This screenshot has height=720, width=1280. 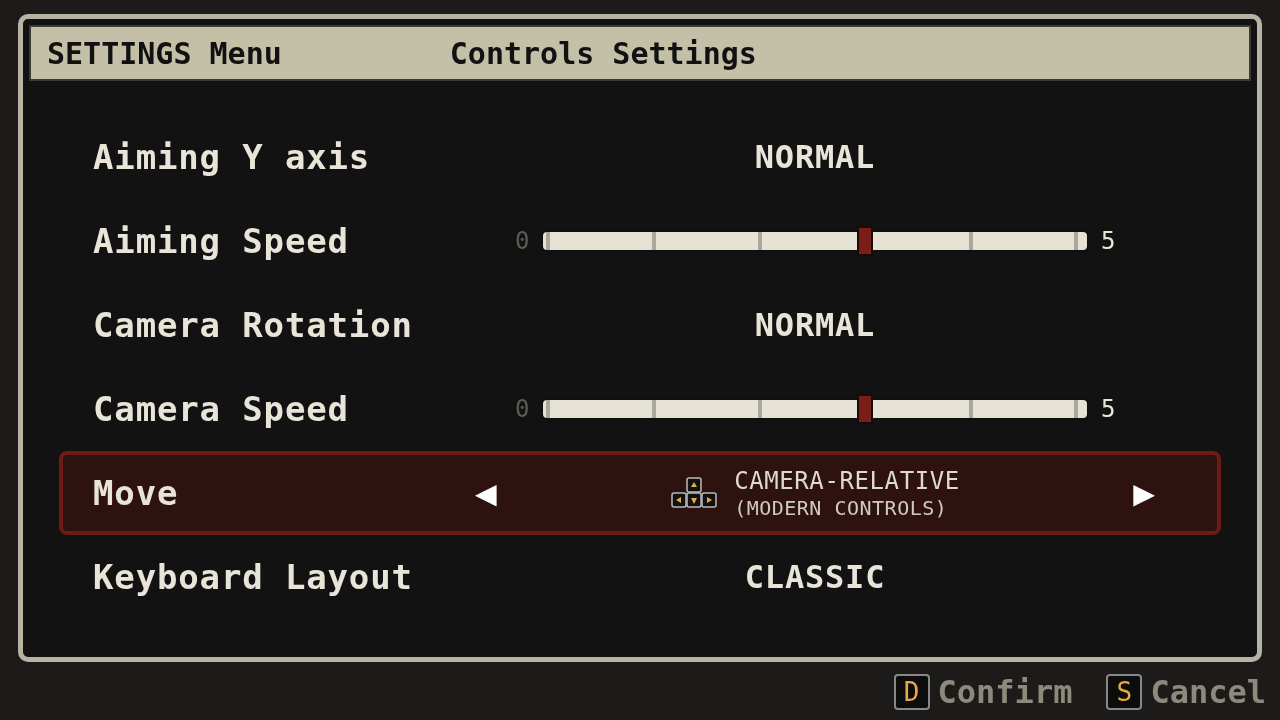 I want to click on setting-label: Aiming Y axis, so click(x=232, y=157).